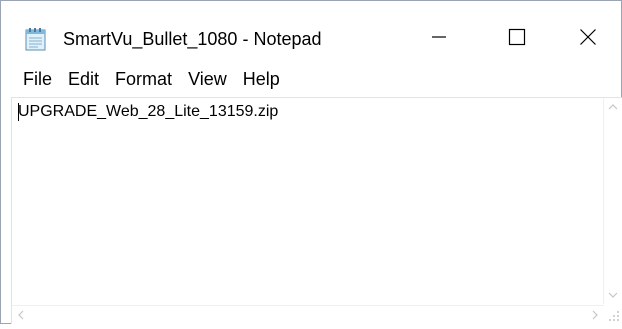  I want to click on scroll-right-arrow, so click(595, 315).